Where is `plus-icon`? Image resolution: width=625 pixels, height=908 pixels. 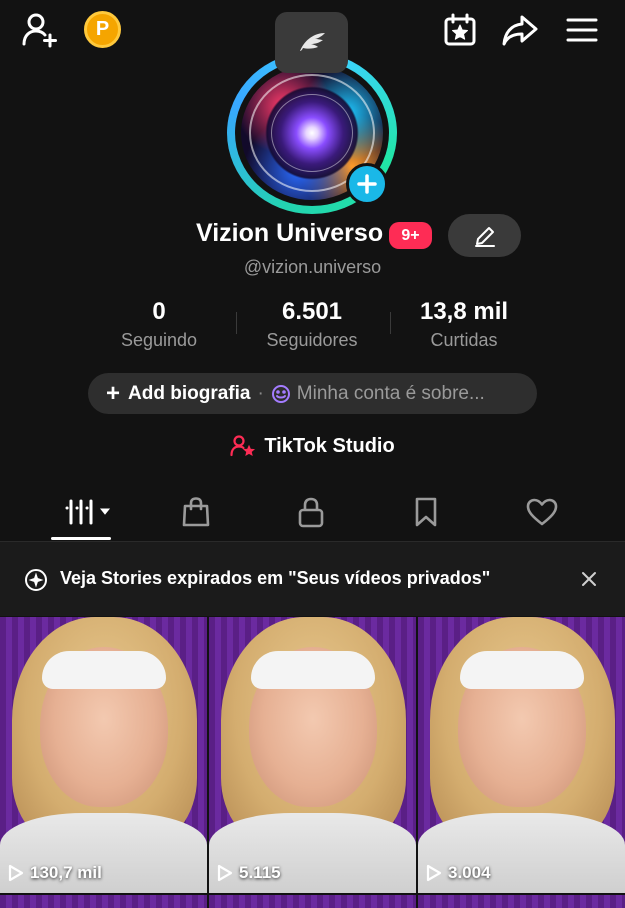 plus-icon is located at coordinates (367, 184).